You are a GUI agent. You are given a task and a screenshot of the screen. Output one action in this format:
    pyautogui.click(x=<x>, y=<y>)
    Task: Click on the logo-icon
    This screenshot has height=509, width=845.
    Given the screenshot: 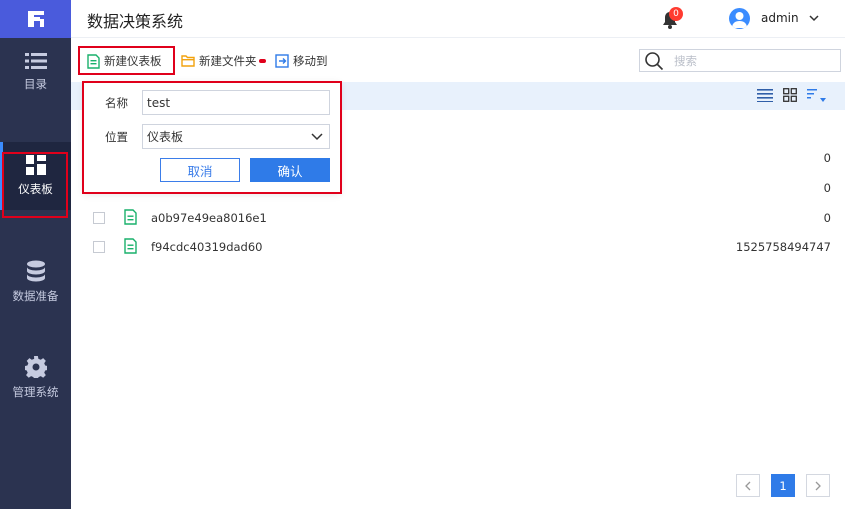 What is the action you would take?
    pyautogui.click(x=35, y=19)
    